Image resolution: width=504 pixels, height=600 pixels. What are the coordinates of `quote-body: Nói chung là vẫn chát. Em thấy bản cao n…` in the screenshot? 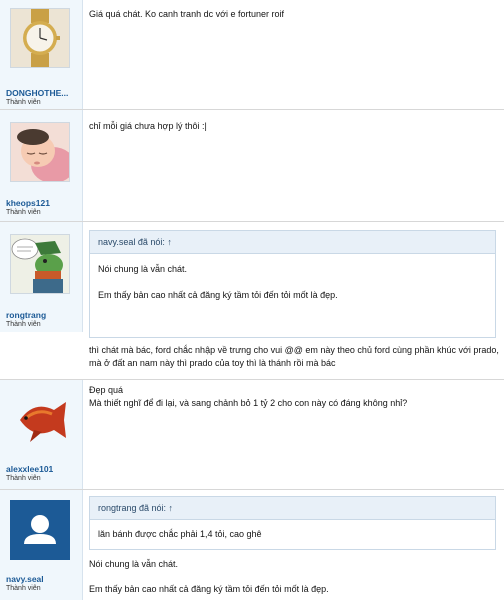 It's located at (292, 280).